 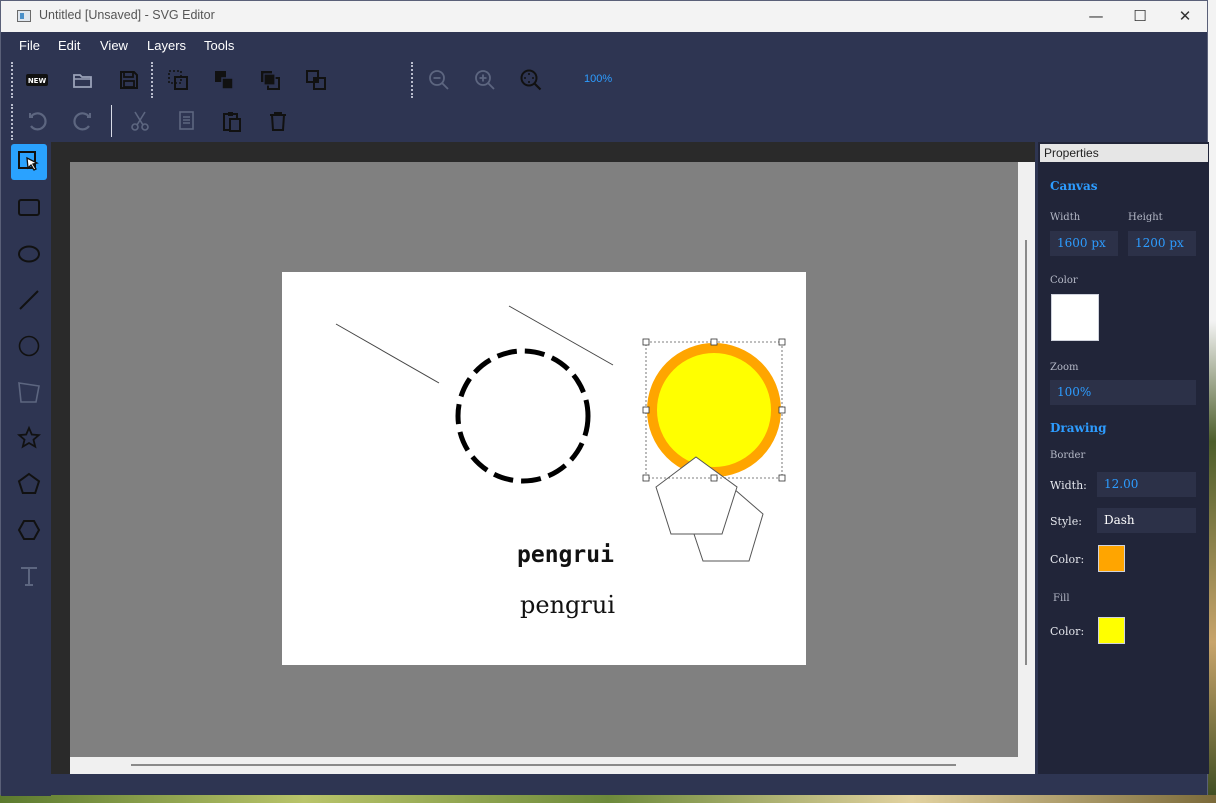 What do you see at coordinates (604, 784) in the screenshot?
I see `status-bar` at bounding box center [604, 784].